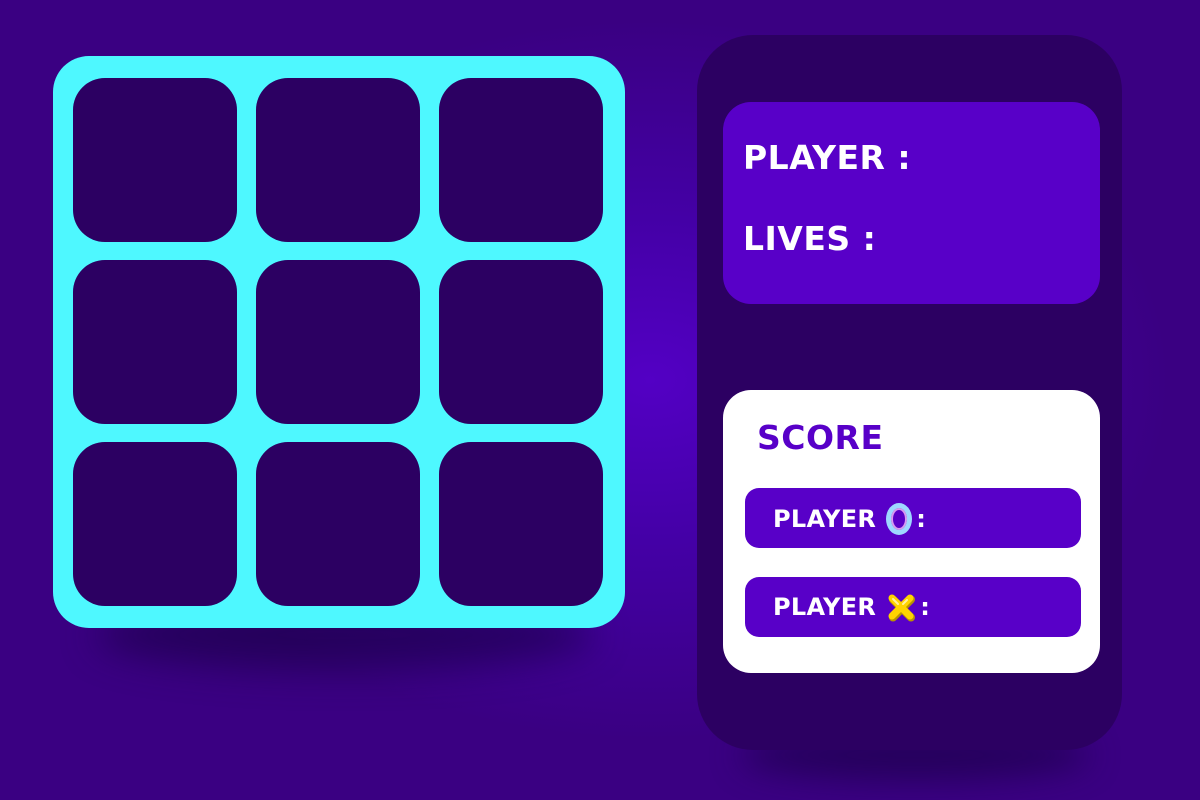 Image resolution: width=1200 pixels, height=800 pixels. Describe the element at coordinates (825, 607) in the screenshot. I see `score-player-x-label: PLAYER` at that location.